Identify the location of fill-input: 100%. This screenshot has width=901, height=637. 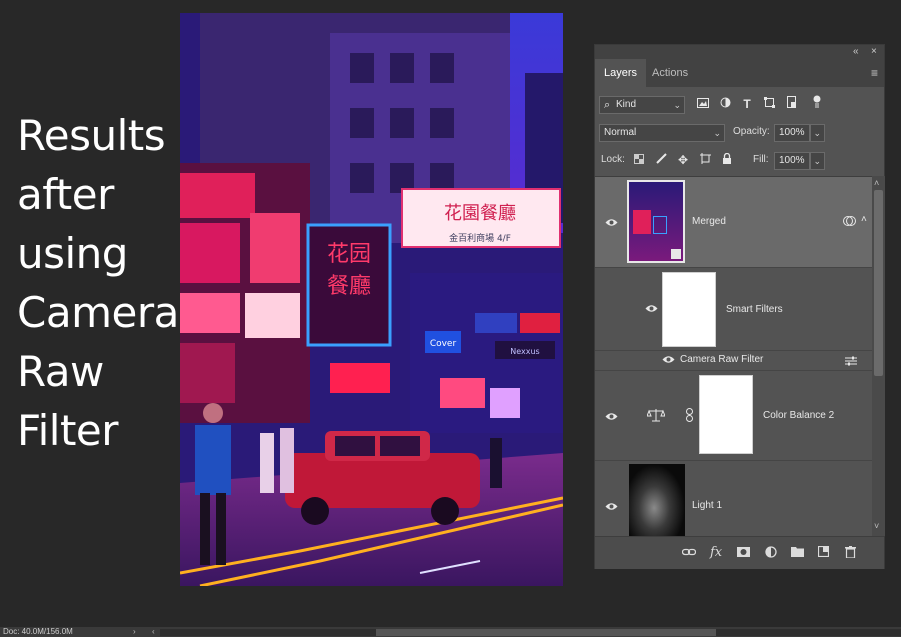
(792, 161).